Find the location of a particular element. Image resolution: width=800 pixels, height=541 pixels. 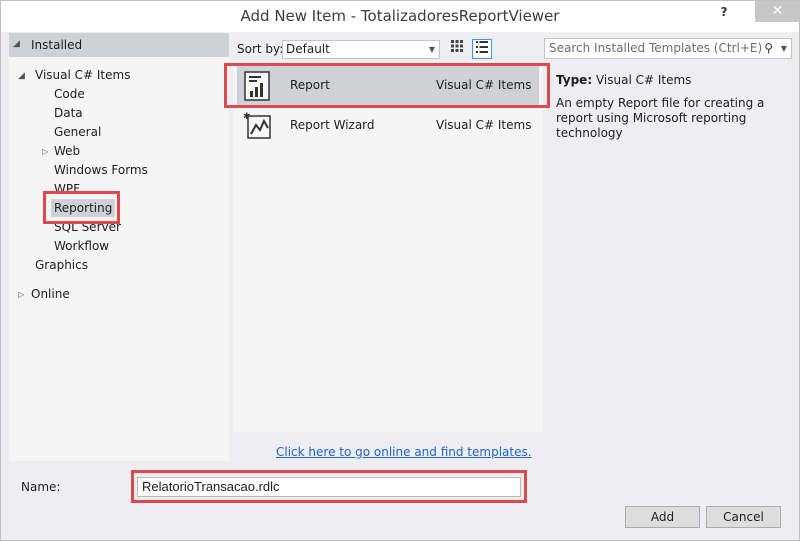

tree-item-windows-forms: Windows Forms is located at coordinates (101, 170).